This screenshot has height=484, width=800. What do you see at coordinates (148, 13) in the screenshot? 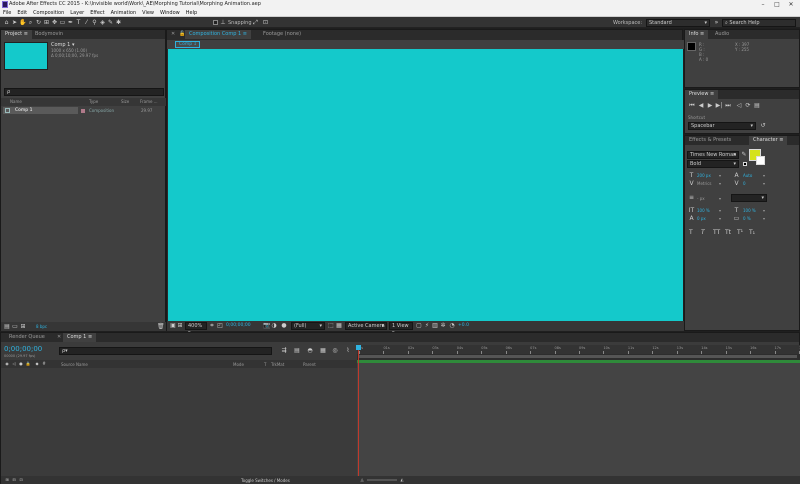
I see `menu-view: View` at bounding box center [148, 13].